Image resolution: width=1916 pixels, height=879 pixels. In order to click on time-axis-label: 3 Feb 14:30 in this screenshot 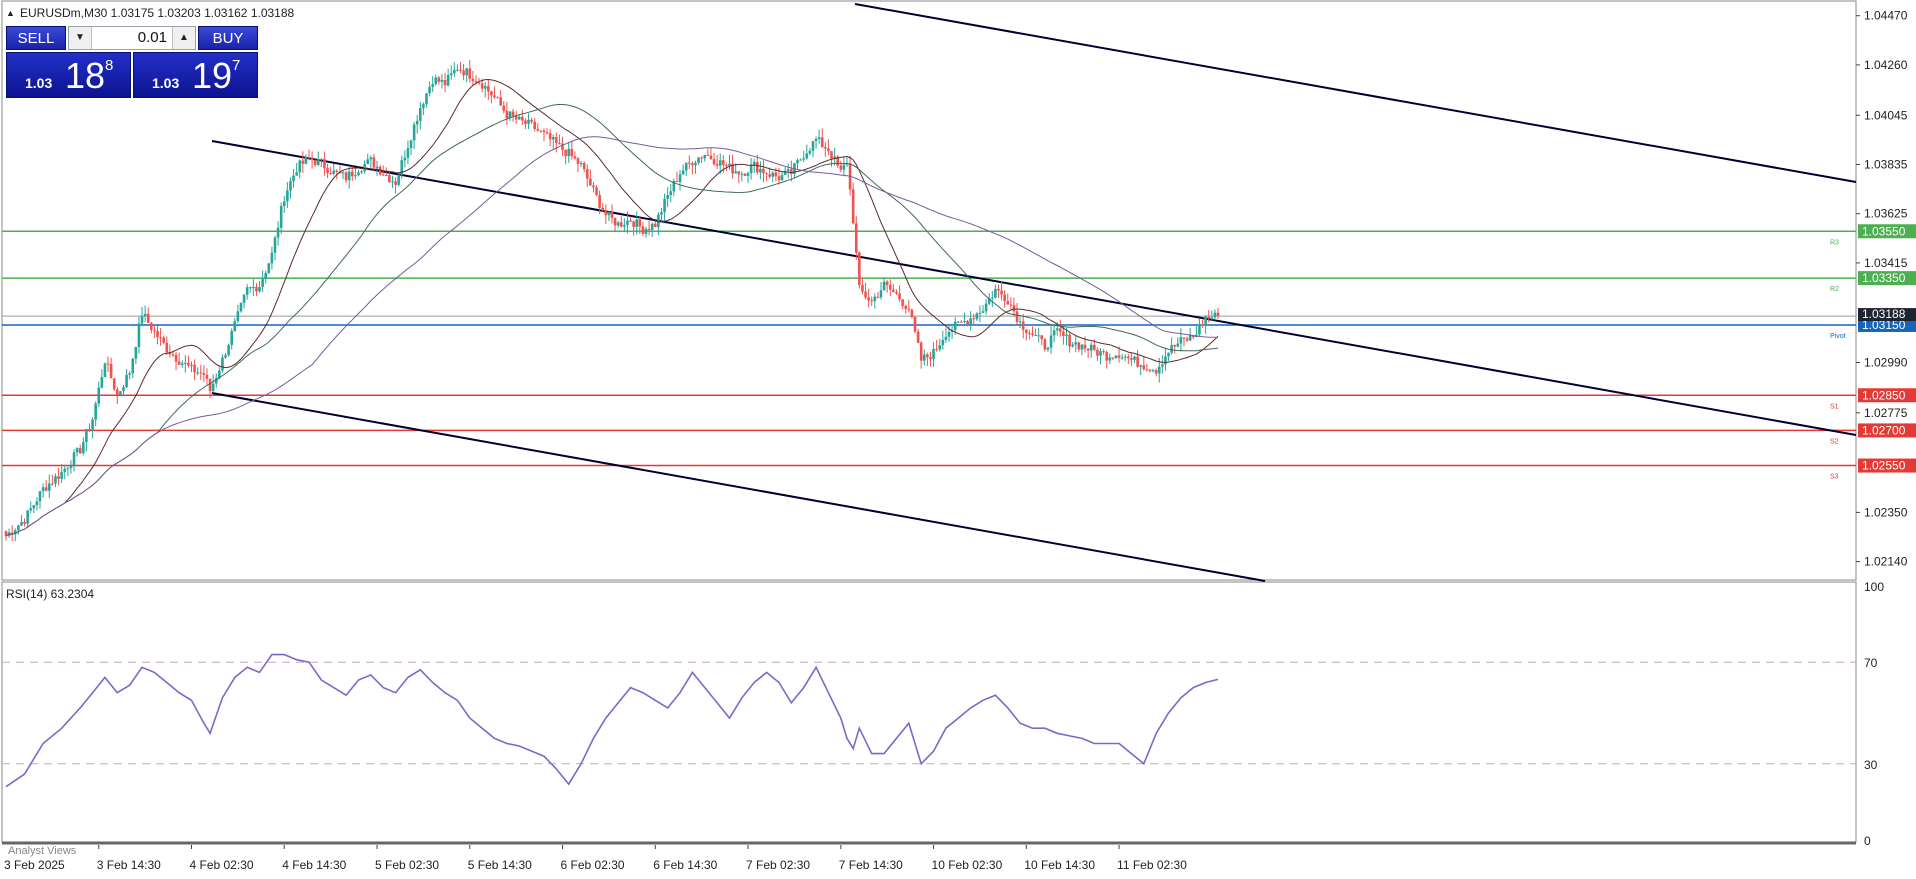, I will do `click(129, 865)`.